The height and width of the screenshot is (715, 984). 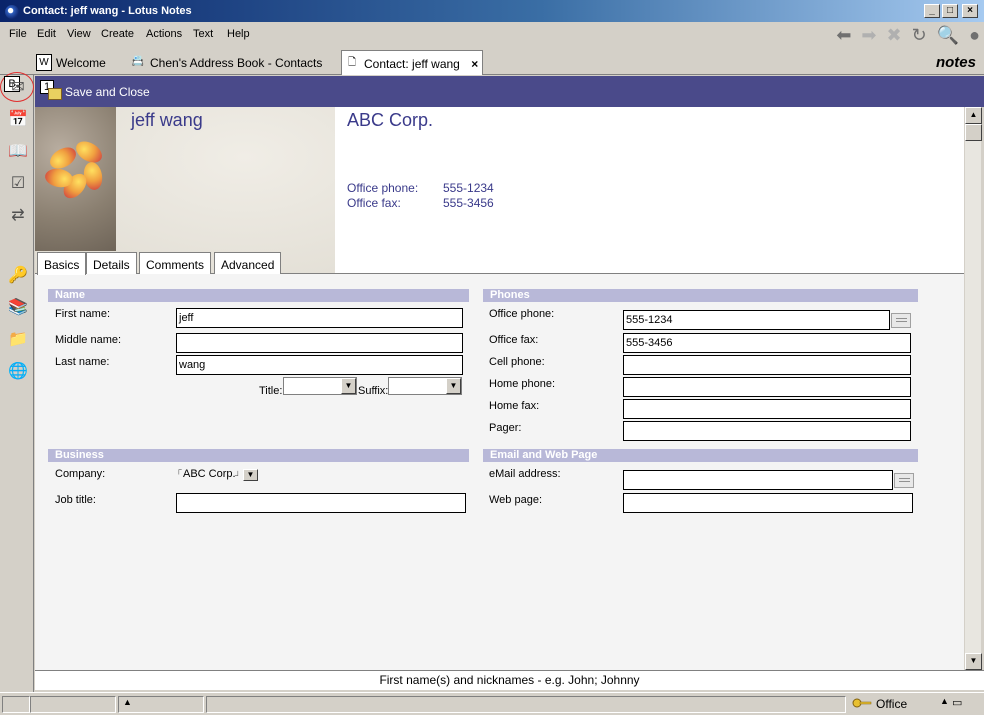 I want to click on status-pane: ▲, so click(x=161, y=704).